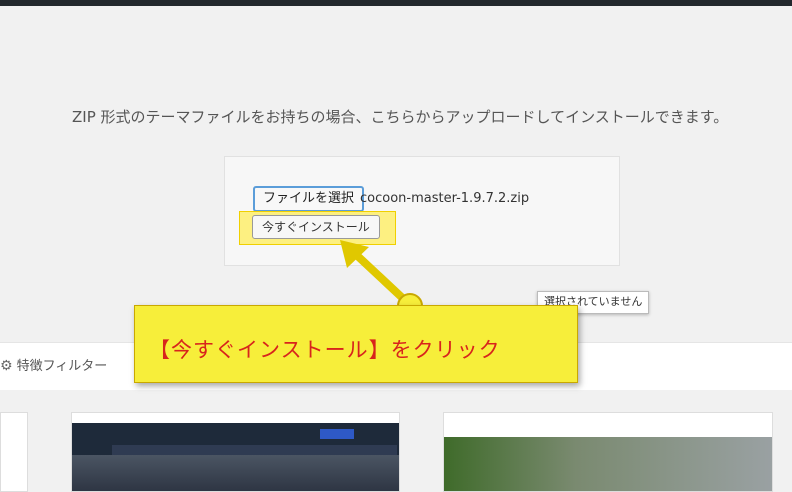 This screenshot has height=492, width=792. What do you see at coordinates (445, 198) in the screenshot?
I see `selected-file-name: cocoon-master-1.9.7.2.zip` at bounding box center [445, 198].